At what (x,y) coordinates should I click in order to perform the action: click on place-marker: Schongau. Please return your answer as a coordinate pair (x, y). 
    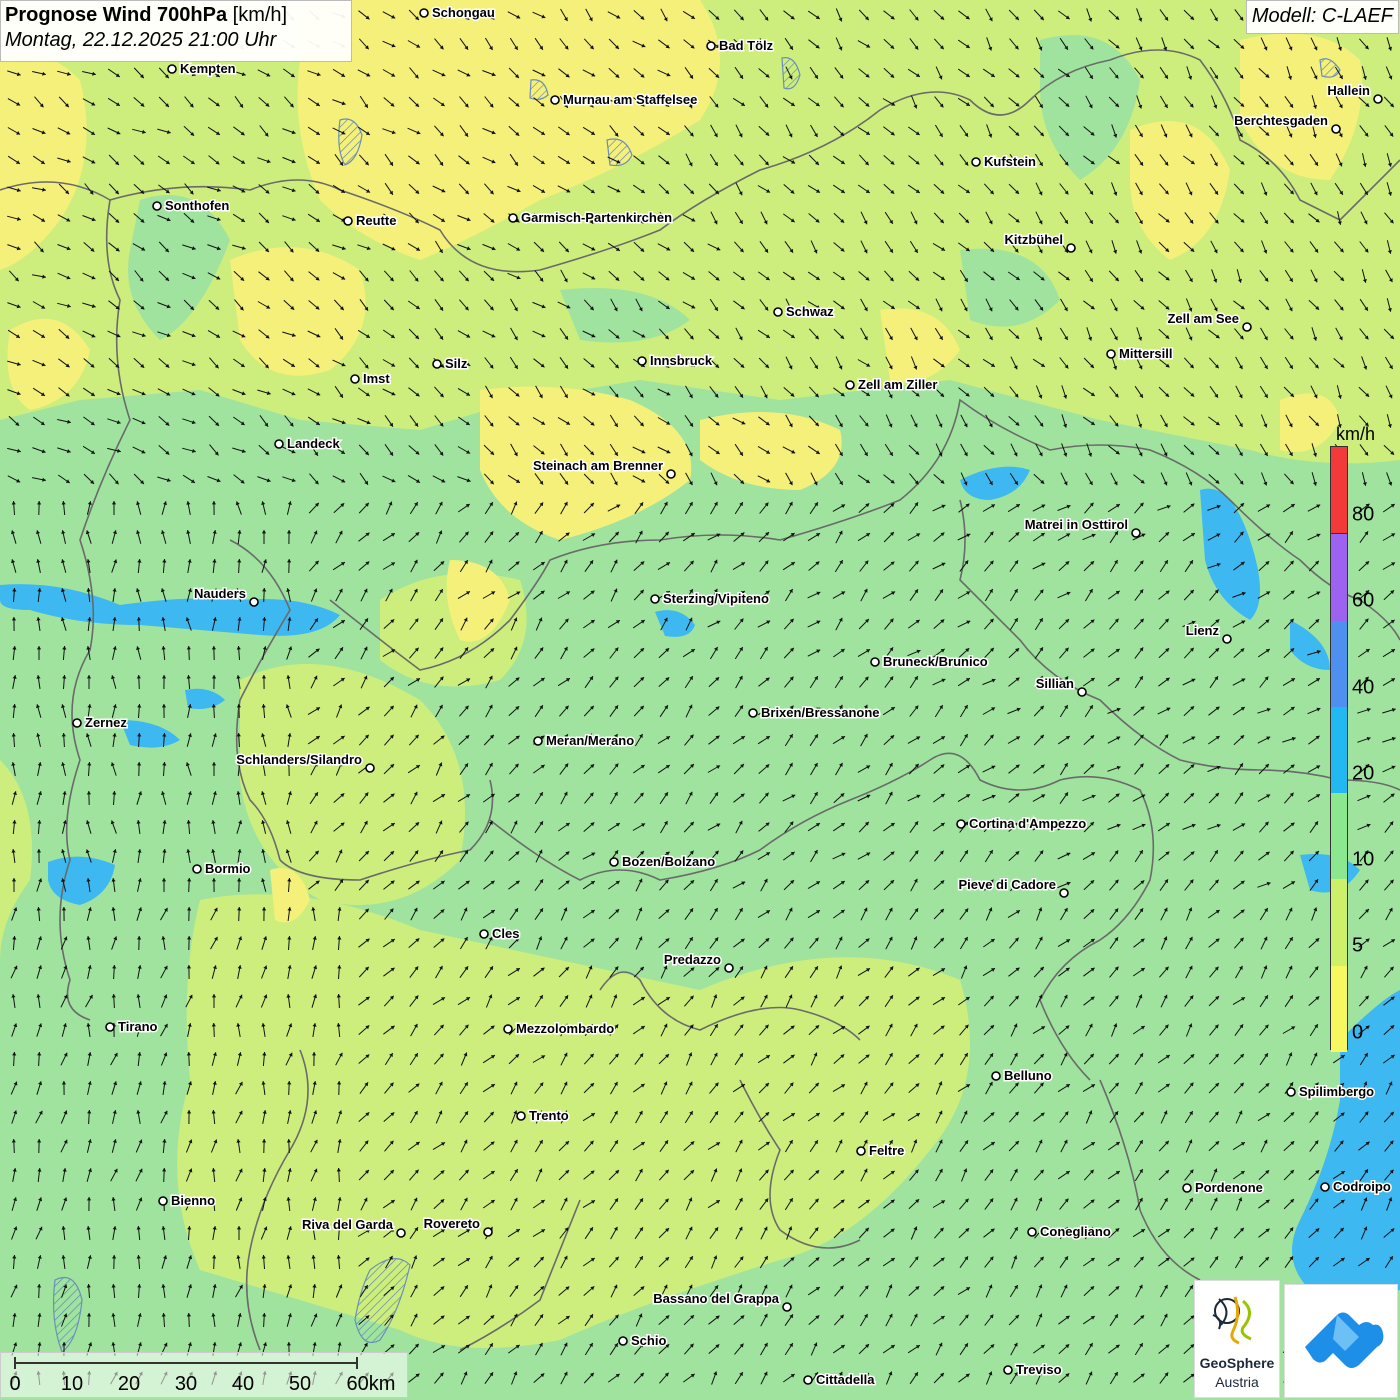
    Looking at the image, I should click on (457, 13).